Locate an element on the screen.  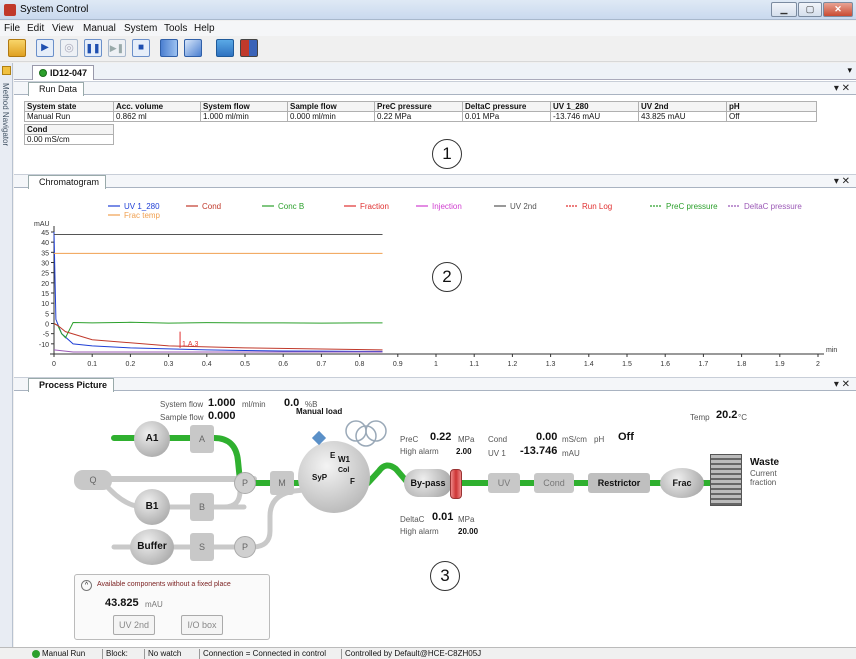
prec-value: 0.22 is located at coordinates (441, 437).